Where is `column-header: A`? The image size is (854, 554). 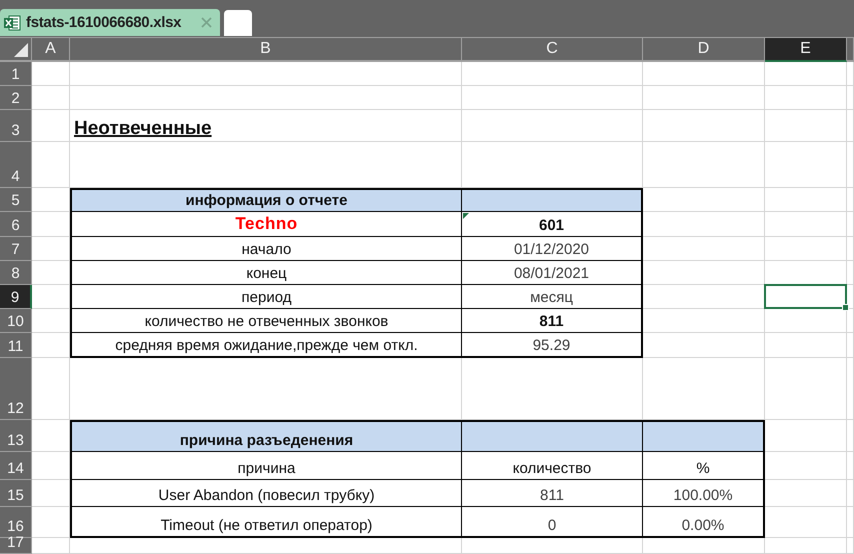
column-header: A is located at coordinates (51, 50).